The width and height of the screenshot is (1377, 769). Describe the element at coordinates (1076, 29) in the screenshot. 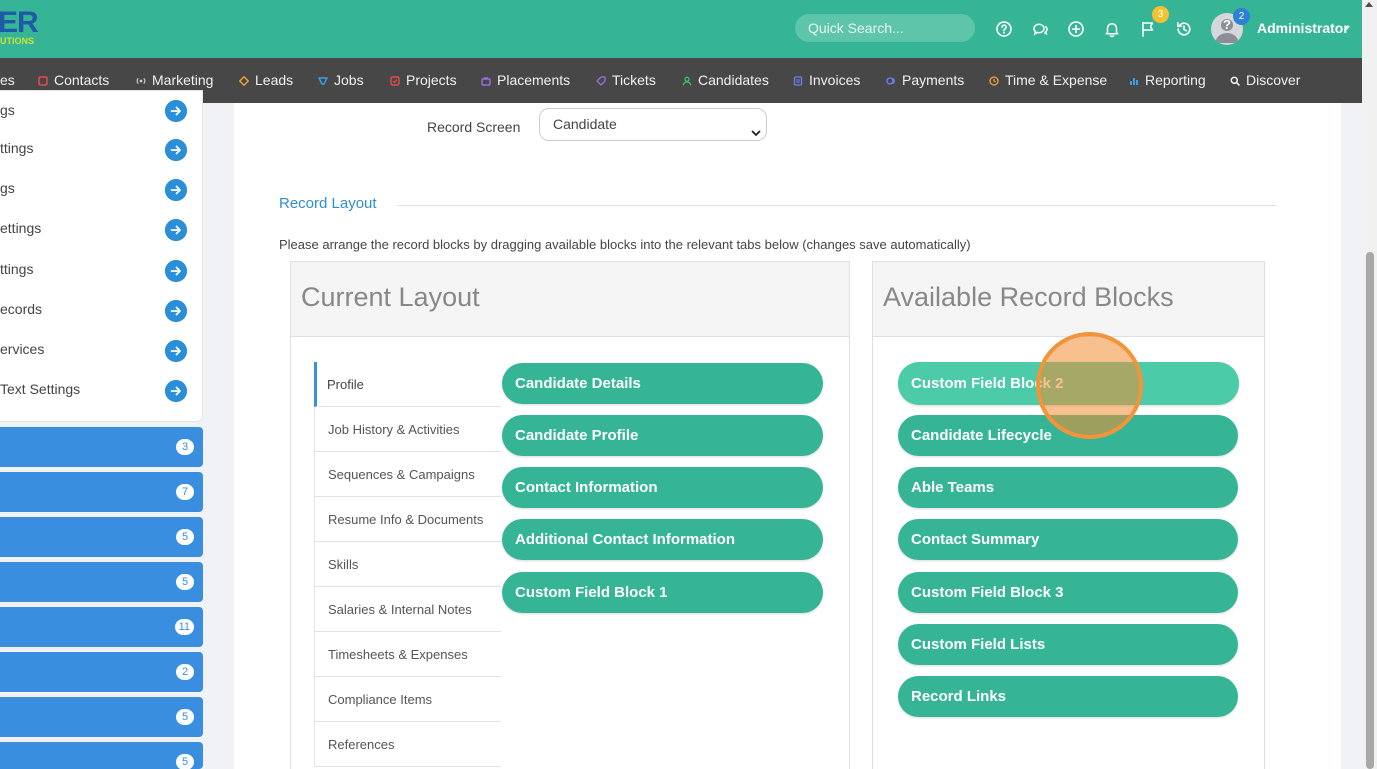

I see `add-icon` at that location.